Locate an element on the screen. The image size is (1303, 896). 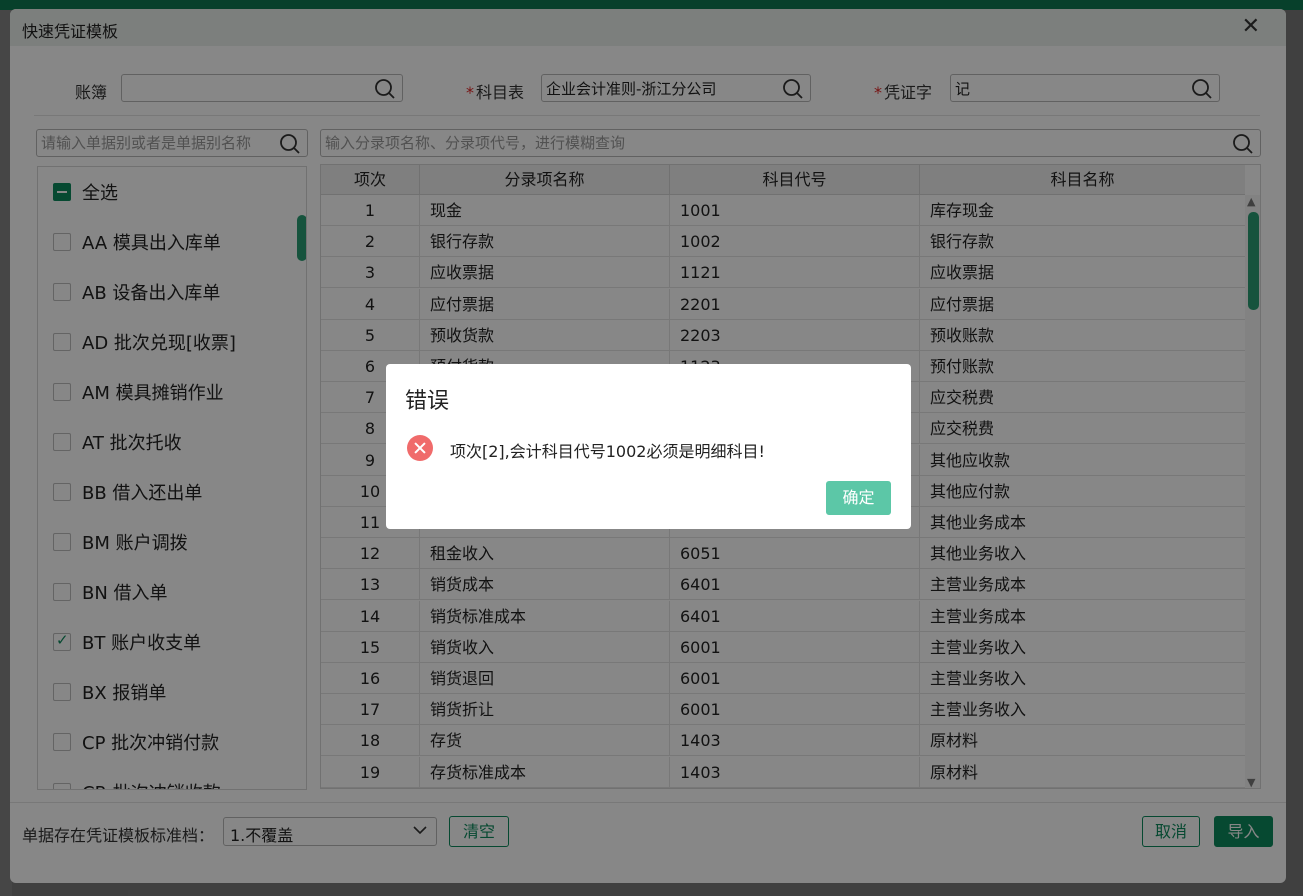
error-dialog: 错误 项次[2],会计科目代号1002必须是明细科目! 确定 is located at coordinates (648, 446).